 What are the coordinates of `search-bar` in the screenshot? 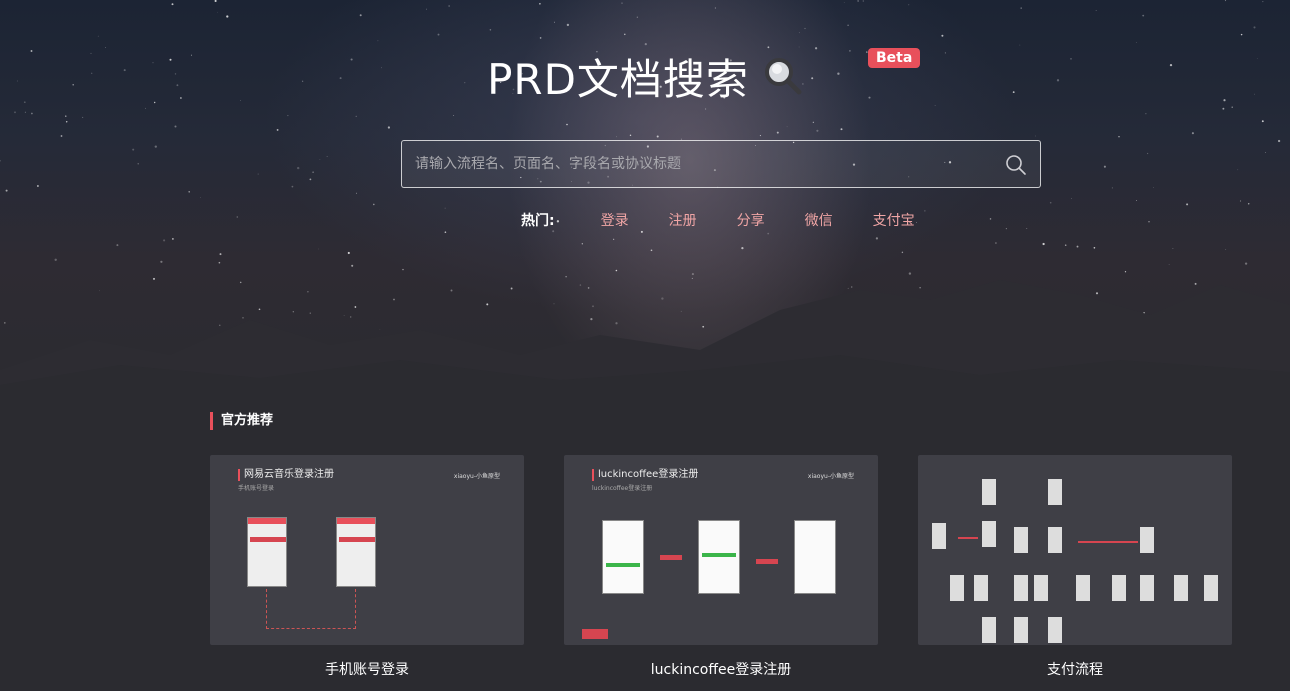 It's located at (721, 164).